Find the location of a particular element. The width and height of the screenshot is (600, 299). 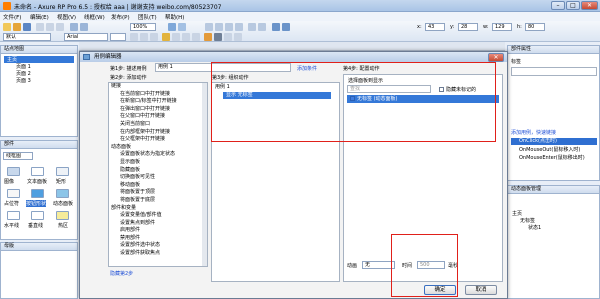

dynamic-panel-header: 动态面板管理 is located at coordinates (553, 190).